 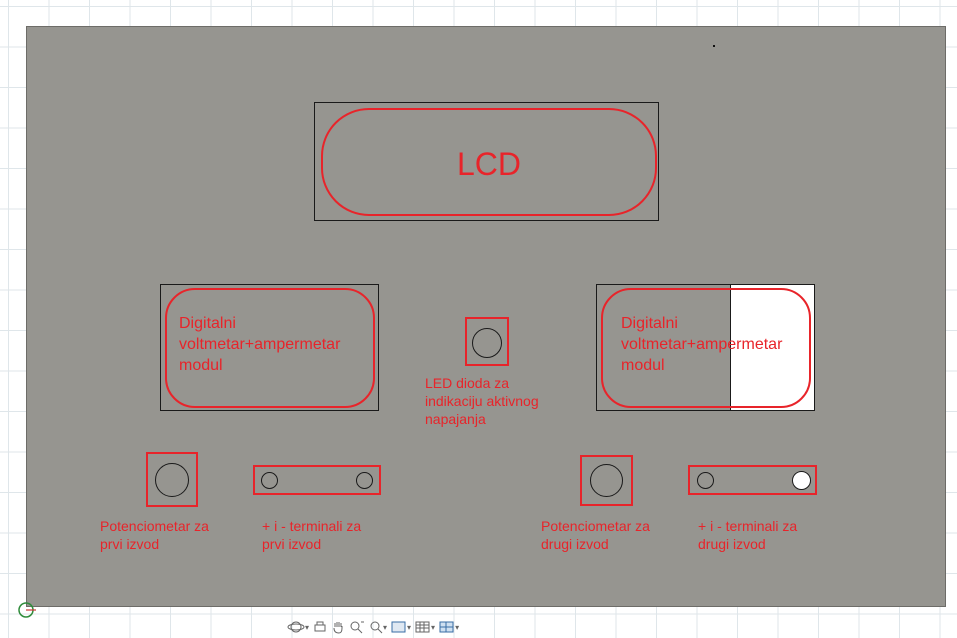 What do you see at coordinates (269, 480) in the screenshot?
I see `term-left-plus-hole` at bounding box center [269, 480].